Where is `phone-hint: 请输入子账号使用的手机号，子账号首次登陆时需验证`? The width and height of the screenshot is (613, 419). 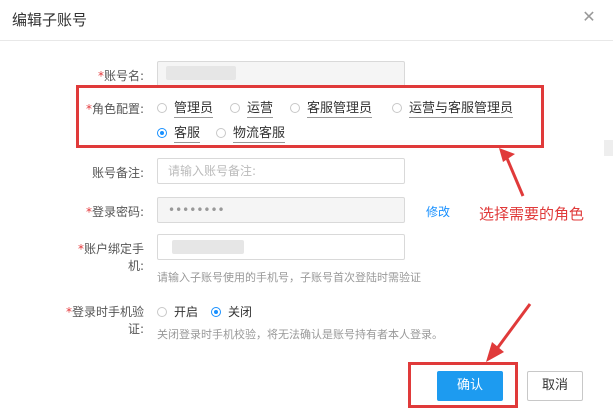
phone-hint: 请输入子账号使用的手机号，子账号首次登陆时需验证 is located at coordinates (289, 277).